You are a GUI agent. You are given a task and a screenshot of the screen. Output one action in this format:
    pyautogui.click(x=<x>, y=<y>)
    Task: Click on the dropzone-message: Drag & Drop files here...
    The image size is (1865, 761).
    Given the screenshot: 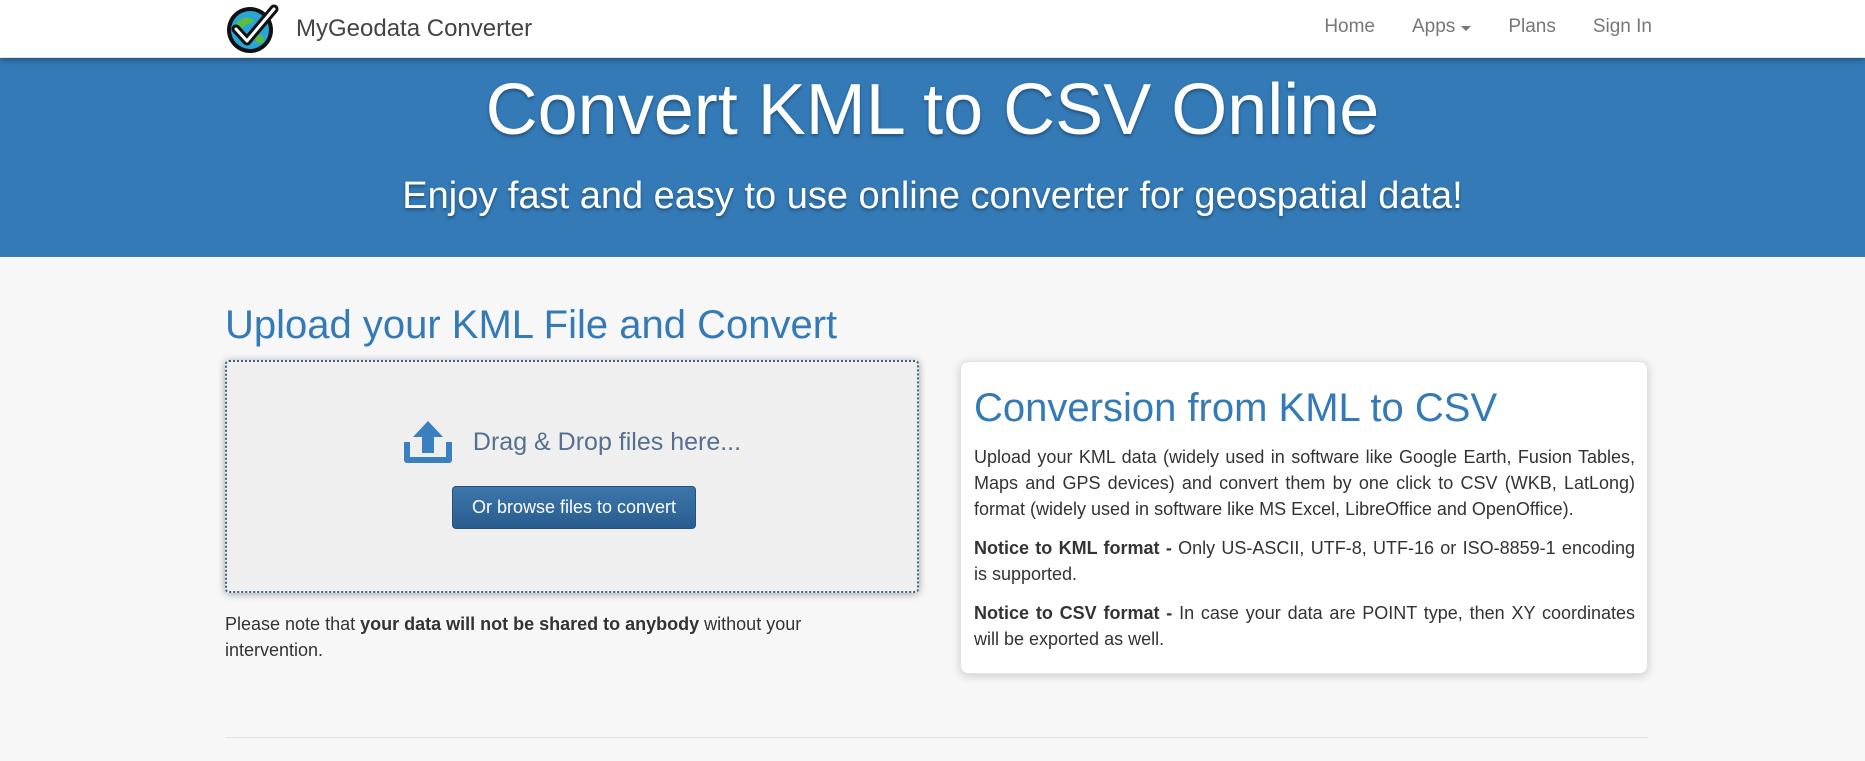 What is the action you would take?
    pyautogui.click(x=572, y=442)
    